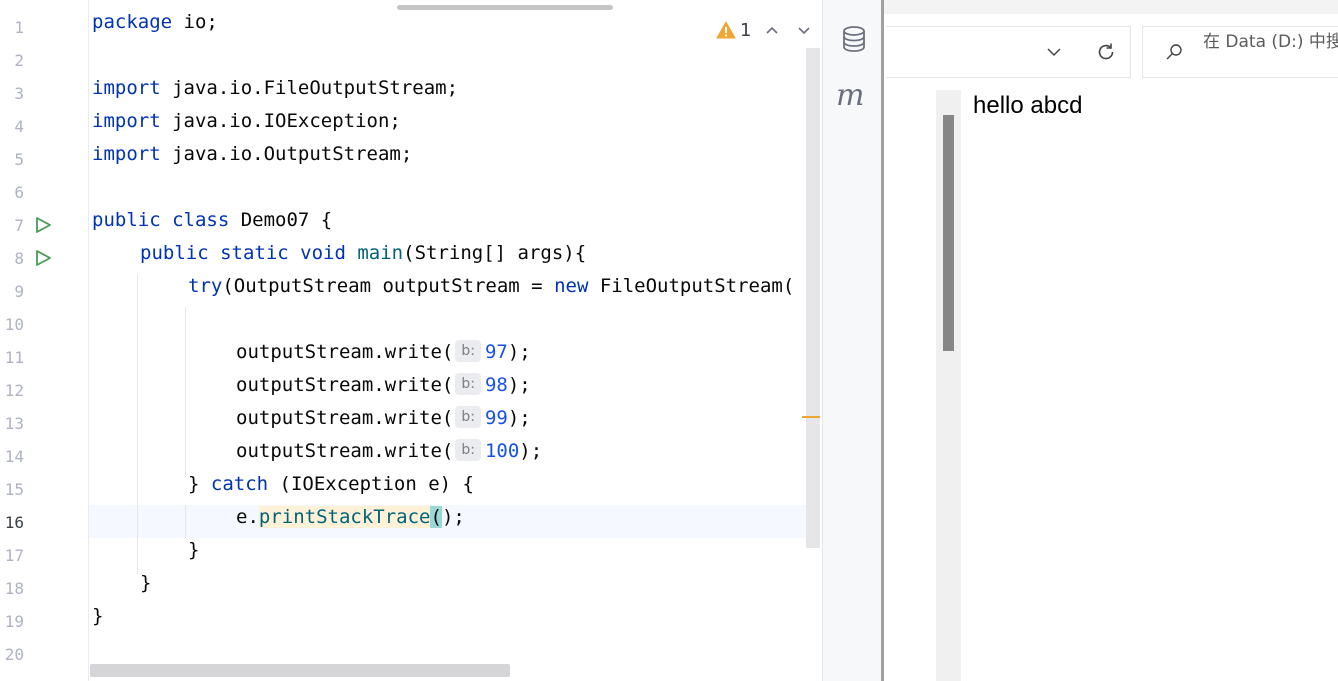  What do you see at coordinates (14, 423) in the screenshot?
I see `line-number: 13` at bounding box center [14, 423].